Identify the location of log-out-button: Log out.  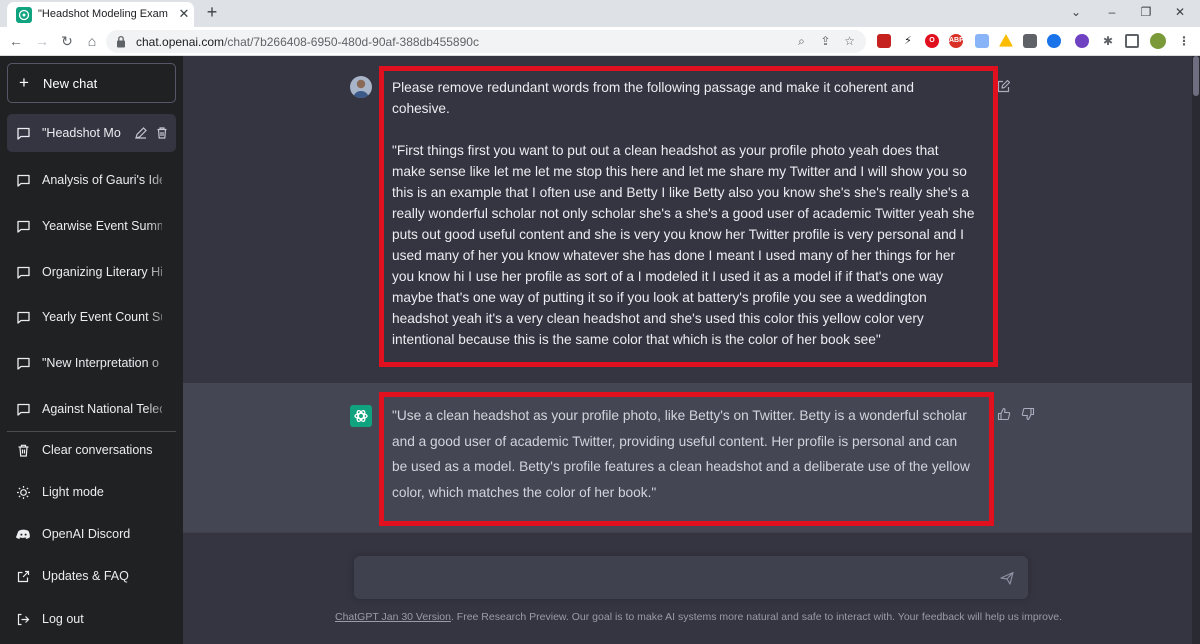
(91, 619).